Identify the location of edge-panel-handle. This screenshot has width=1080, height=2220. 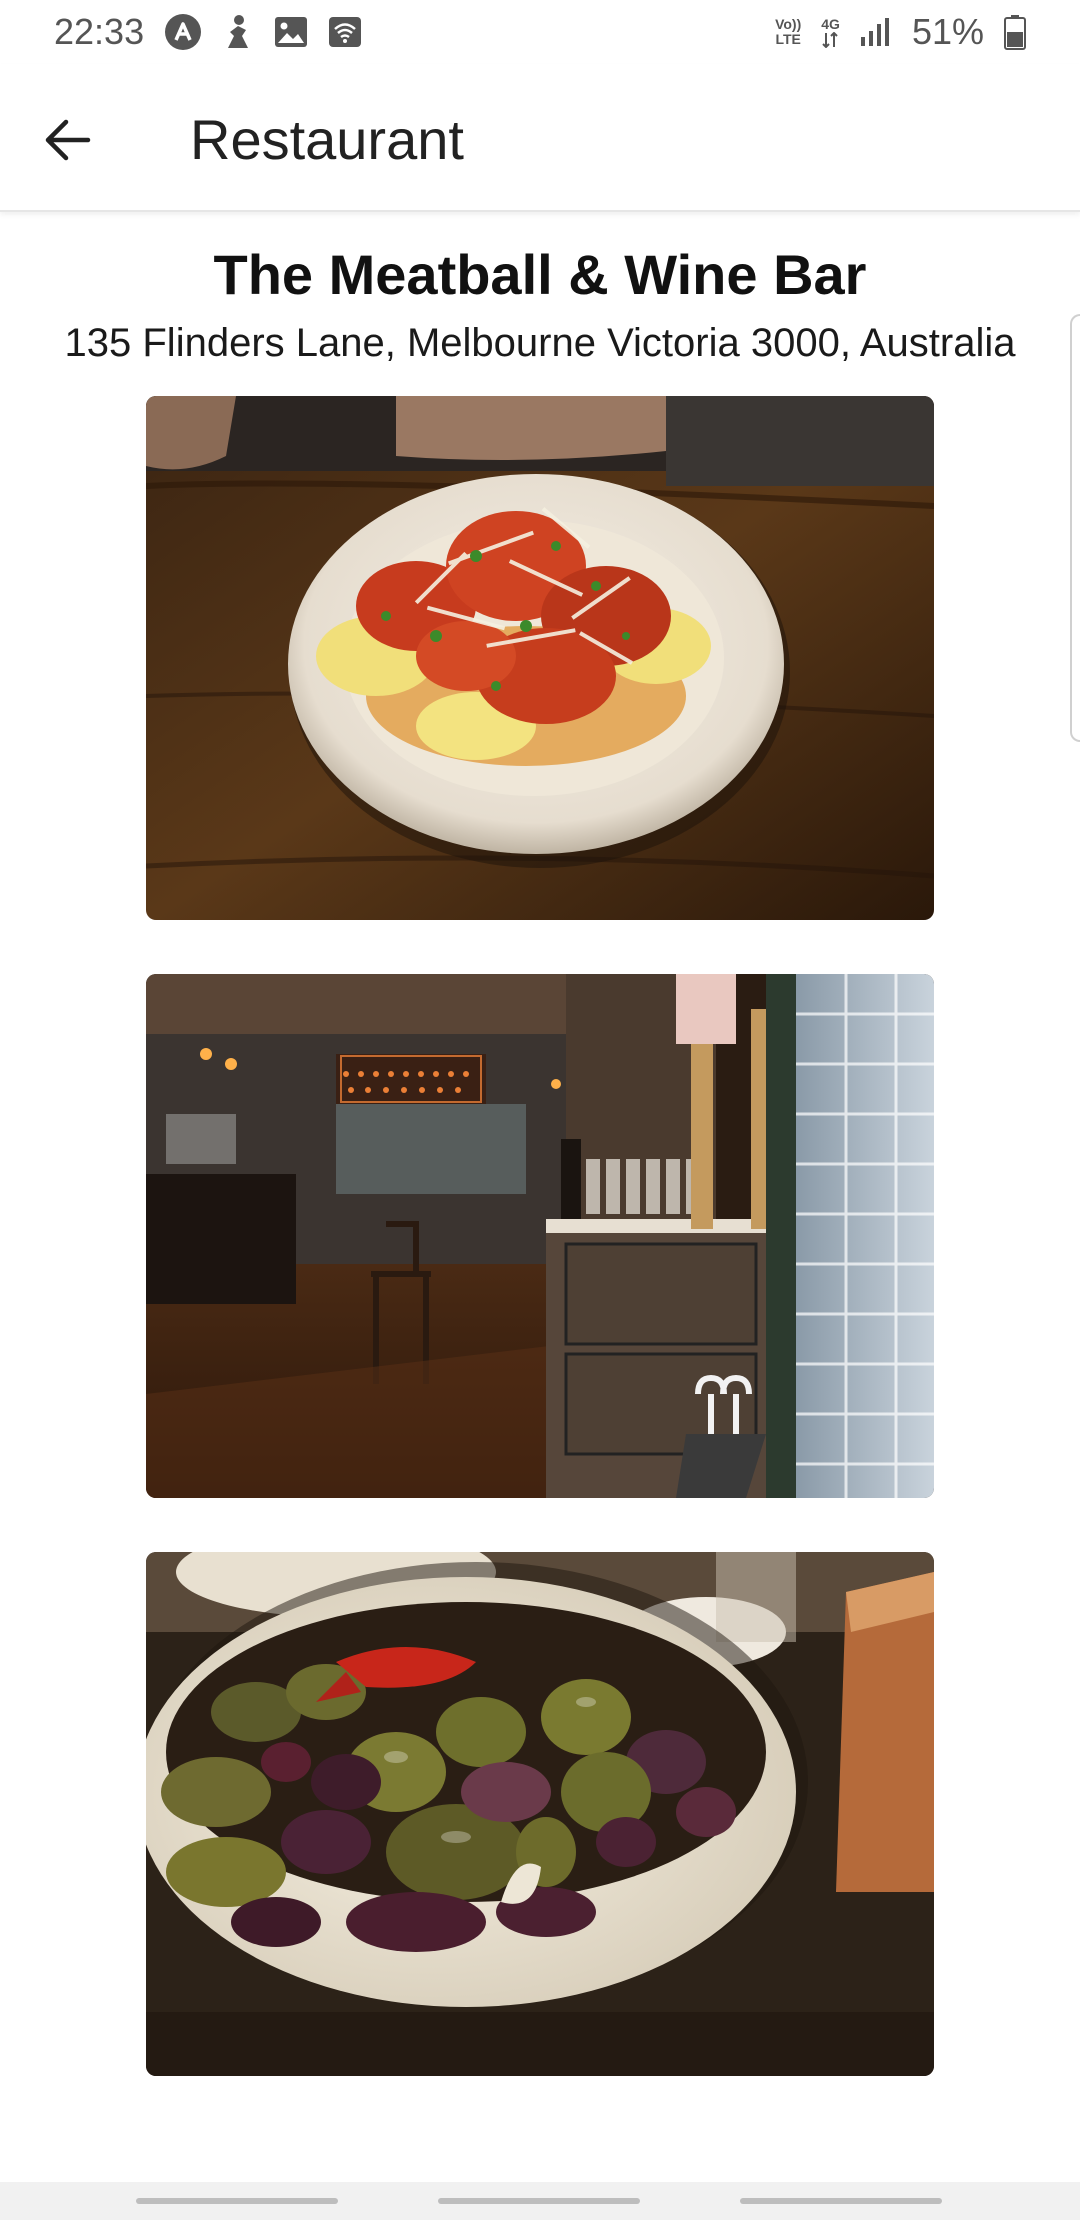
(1075, 528).